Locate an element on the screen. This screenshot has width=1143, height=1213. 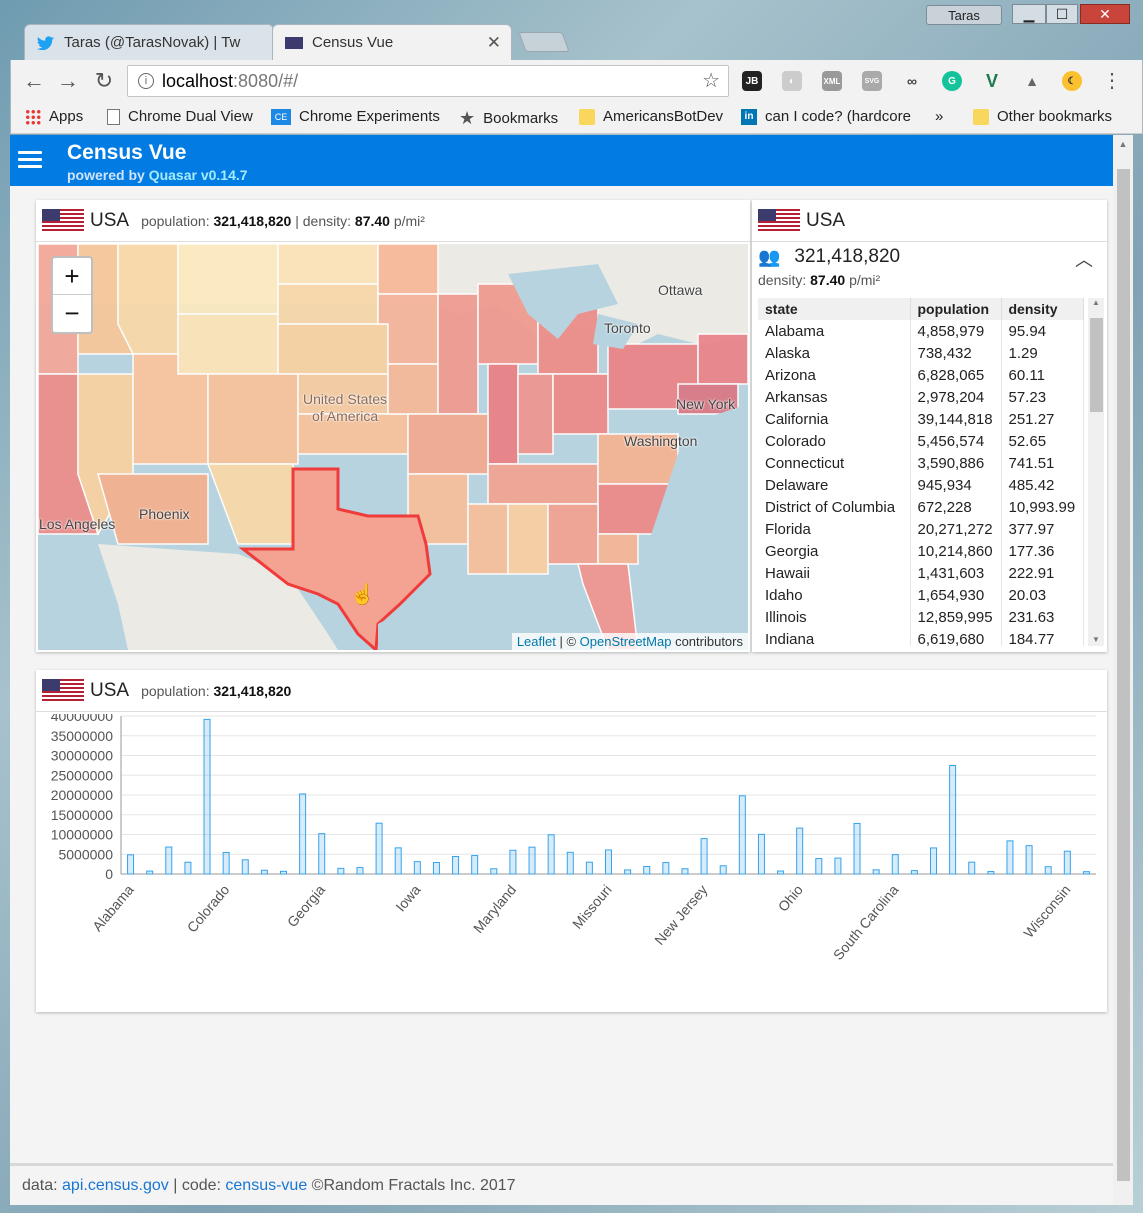
table-row: Indiana 6,619,680 184.77 is located at coordinates (921, 637).